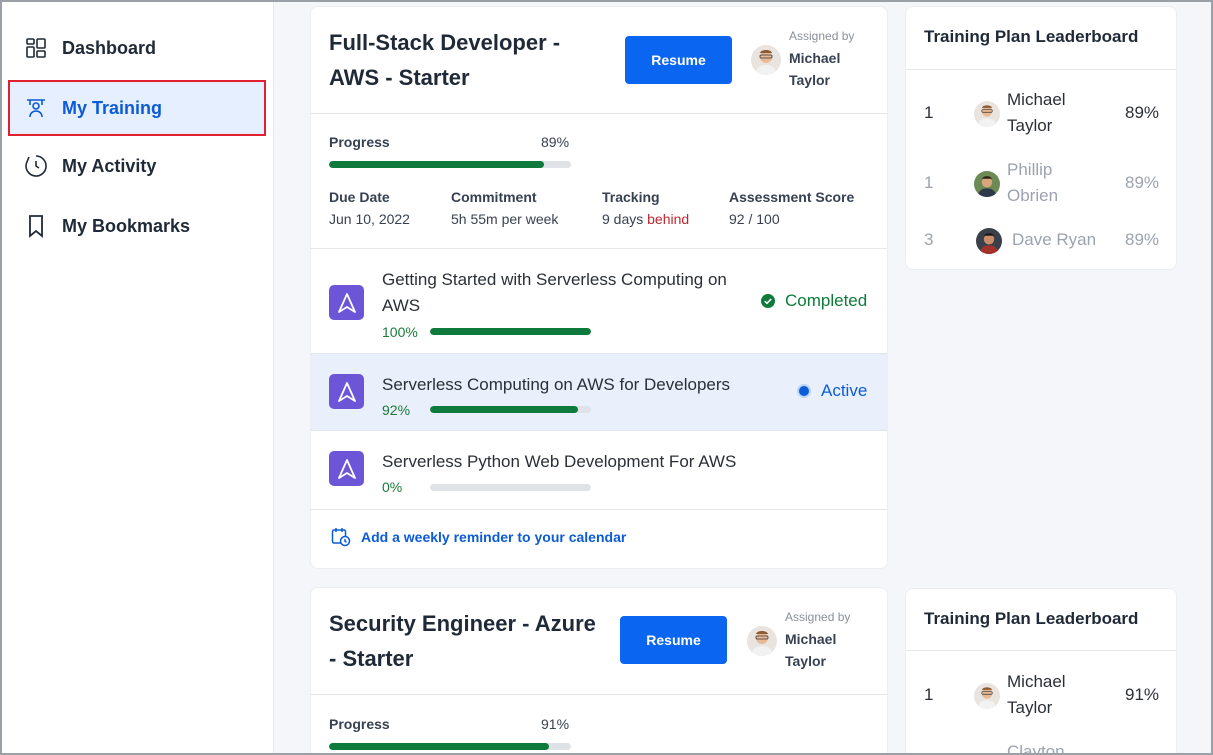  What do you see at coordinates (1142, 694) in the screenshot?
I see `leaderboard-percent: 91%` at bounding box center [1142, 694].